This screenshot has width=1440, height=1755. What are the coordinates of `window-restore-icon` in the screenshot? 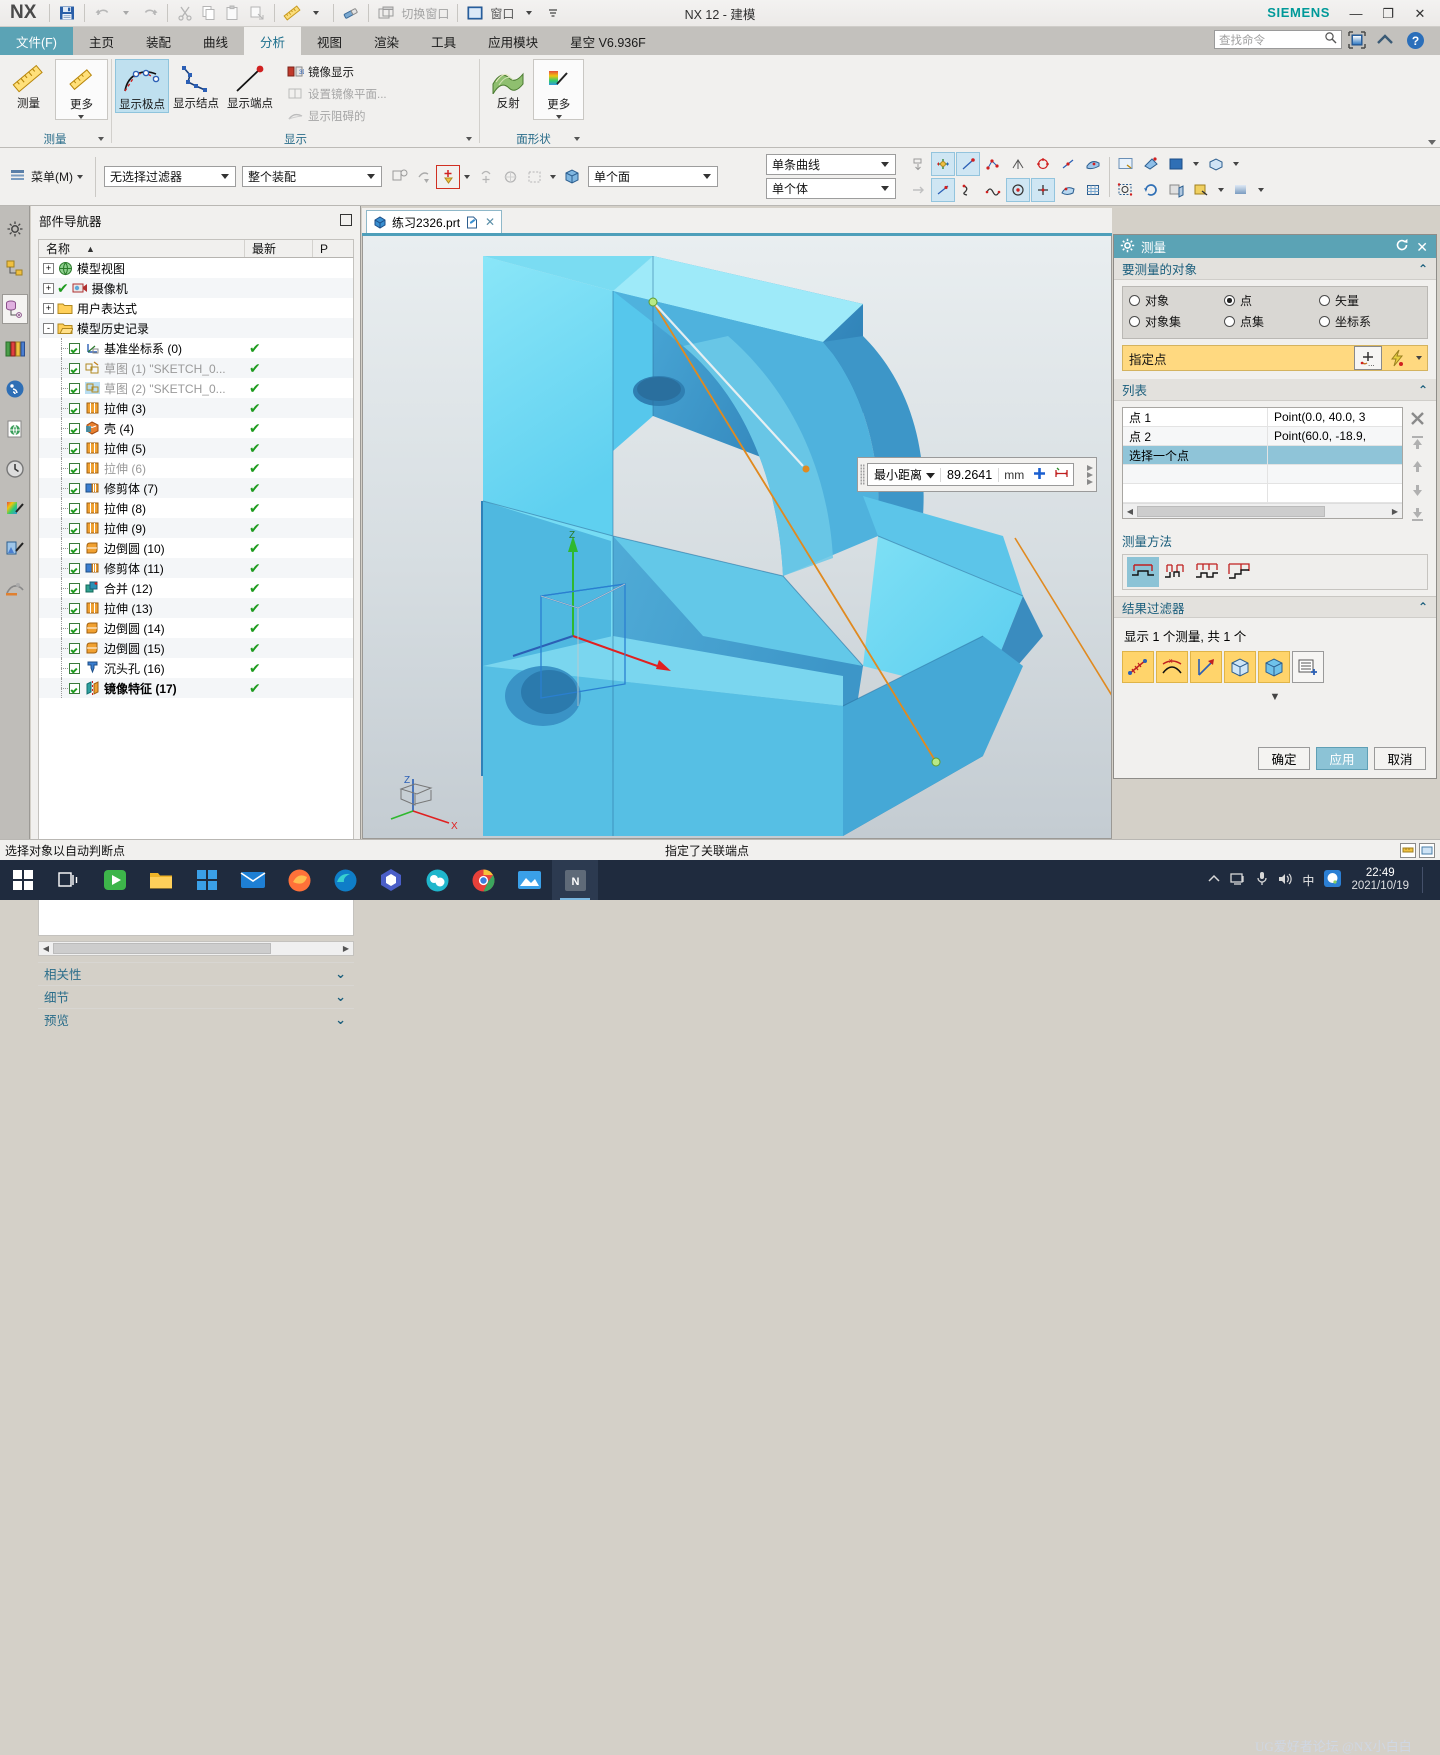 It's located at (1357, 40).